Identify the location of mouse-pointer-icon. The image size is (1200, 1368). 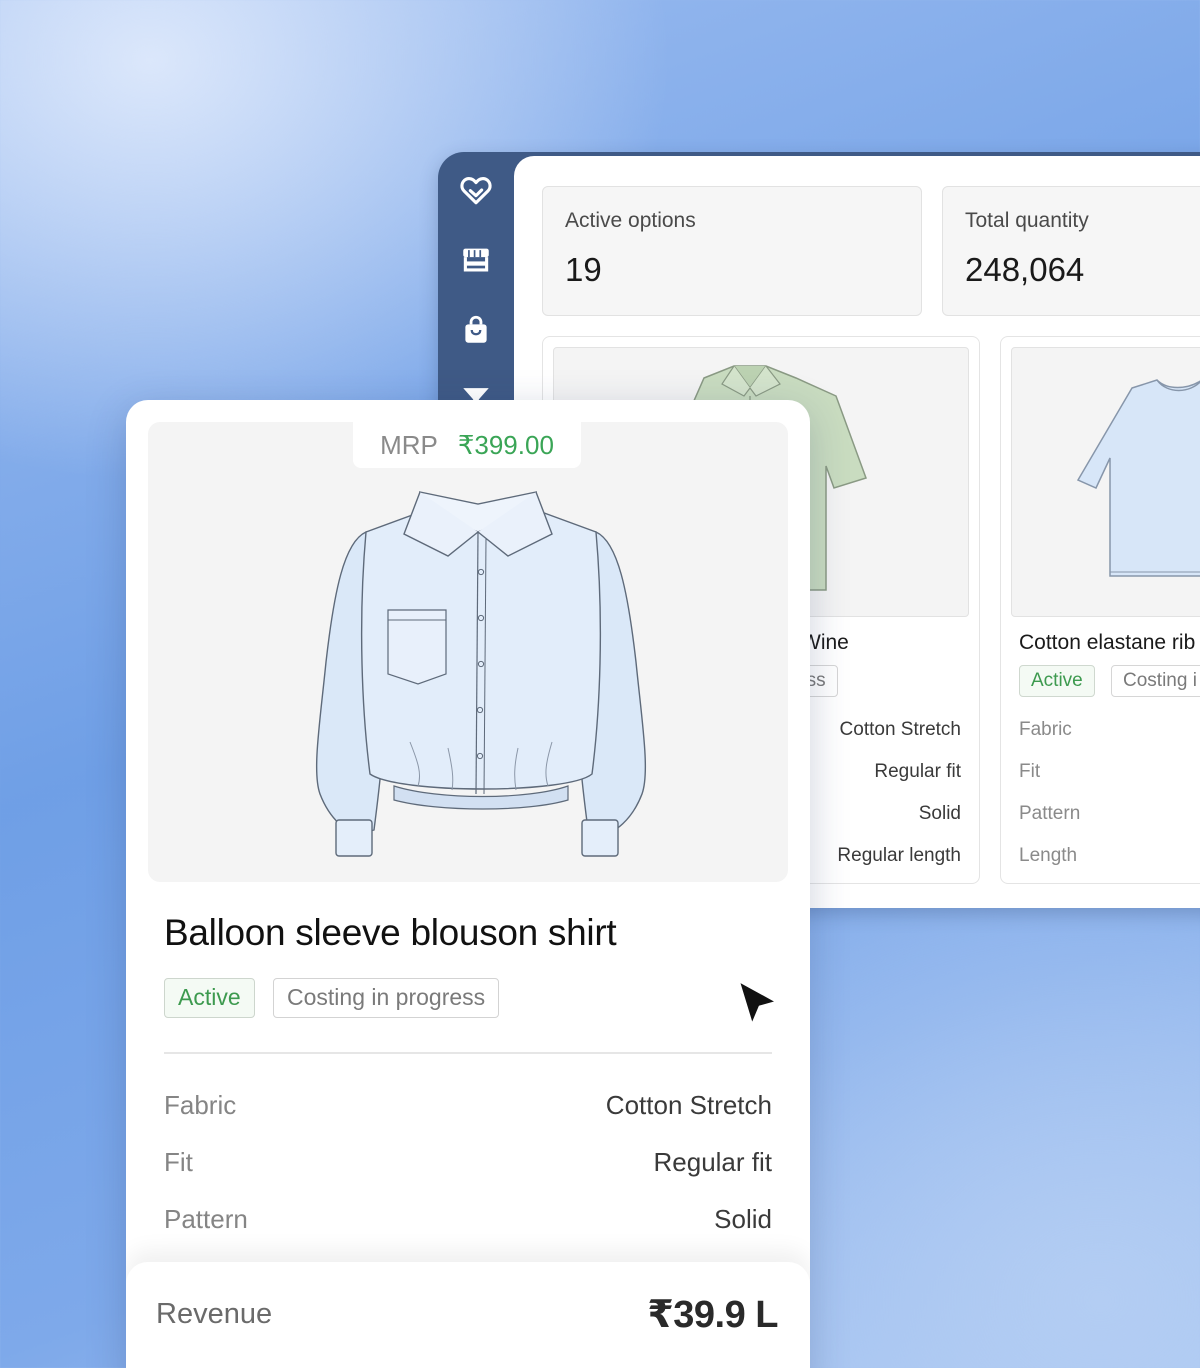
(758, 1003).